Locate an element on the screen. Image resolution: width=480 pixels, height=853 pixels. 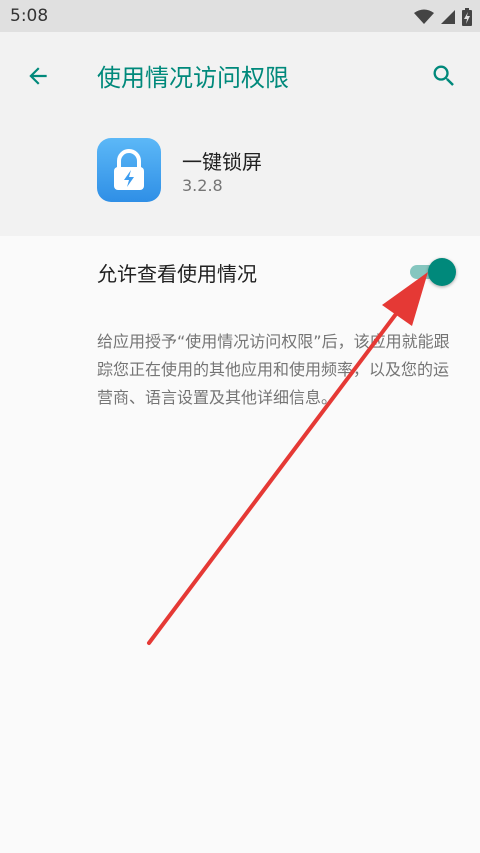
toggle-switch is located at coordinates (432, 272).